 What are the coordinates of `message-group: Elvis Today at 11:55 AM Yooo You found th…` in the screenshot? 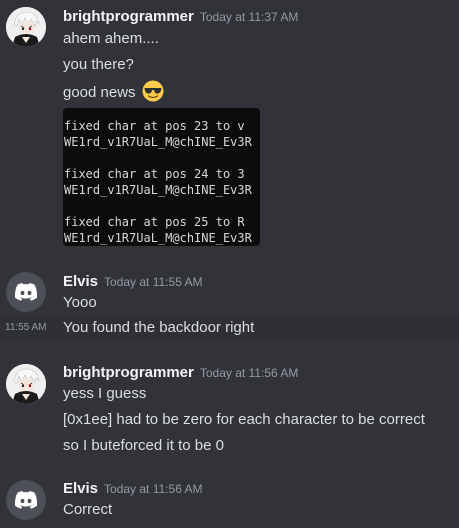 It's located at (229, 305).